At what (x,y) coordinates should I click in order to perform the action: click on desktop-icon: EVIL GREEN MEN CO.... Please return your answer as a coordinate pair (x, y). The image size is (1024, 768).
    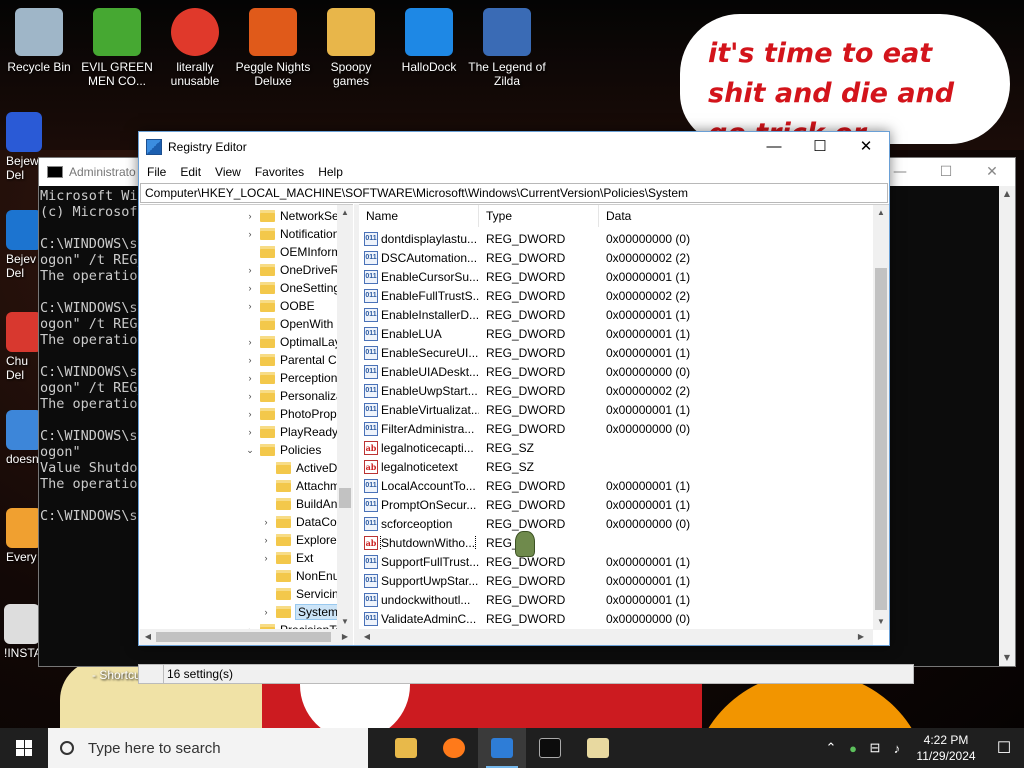
    Looking at the image, I should click on (117, 48).